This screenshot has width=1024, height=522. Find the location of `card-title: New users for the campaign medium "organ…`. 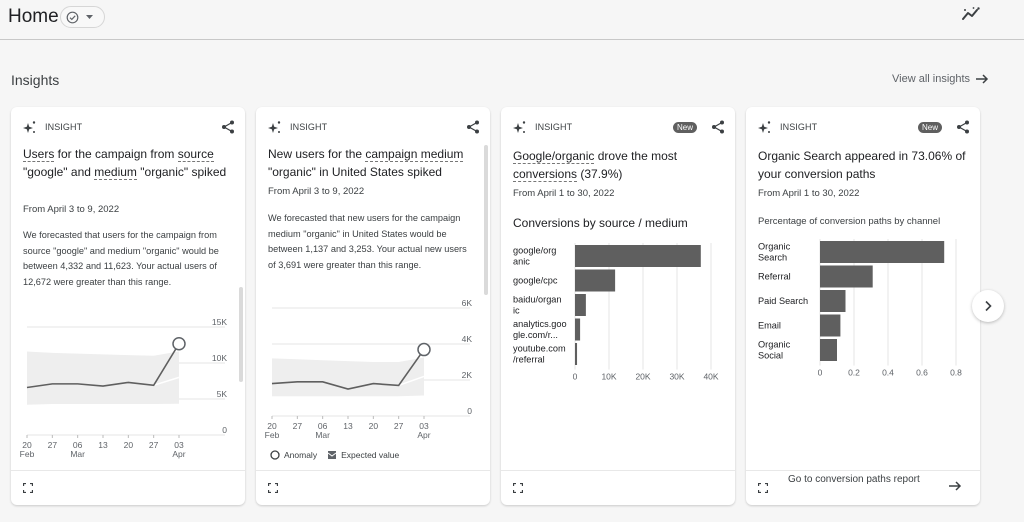

card-title: New users for the campaign medium "organ… is located at coordinates (366, 163).